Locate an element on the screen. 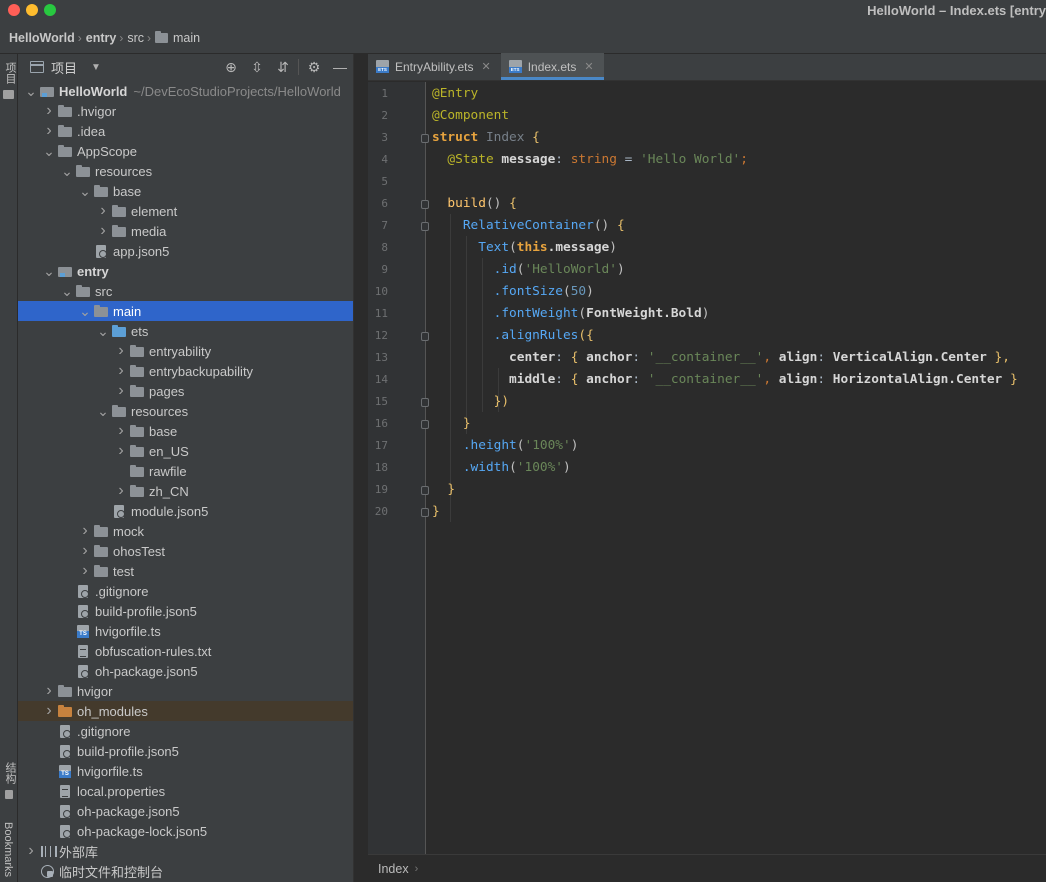 This screenshot has height=882, width=1046. breadcrumb-item: src is located at coordinates (135, 38).